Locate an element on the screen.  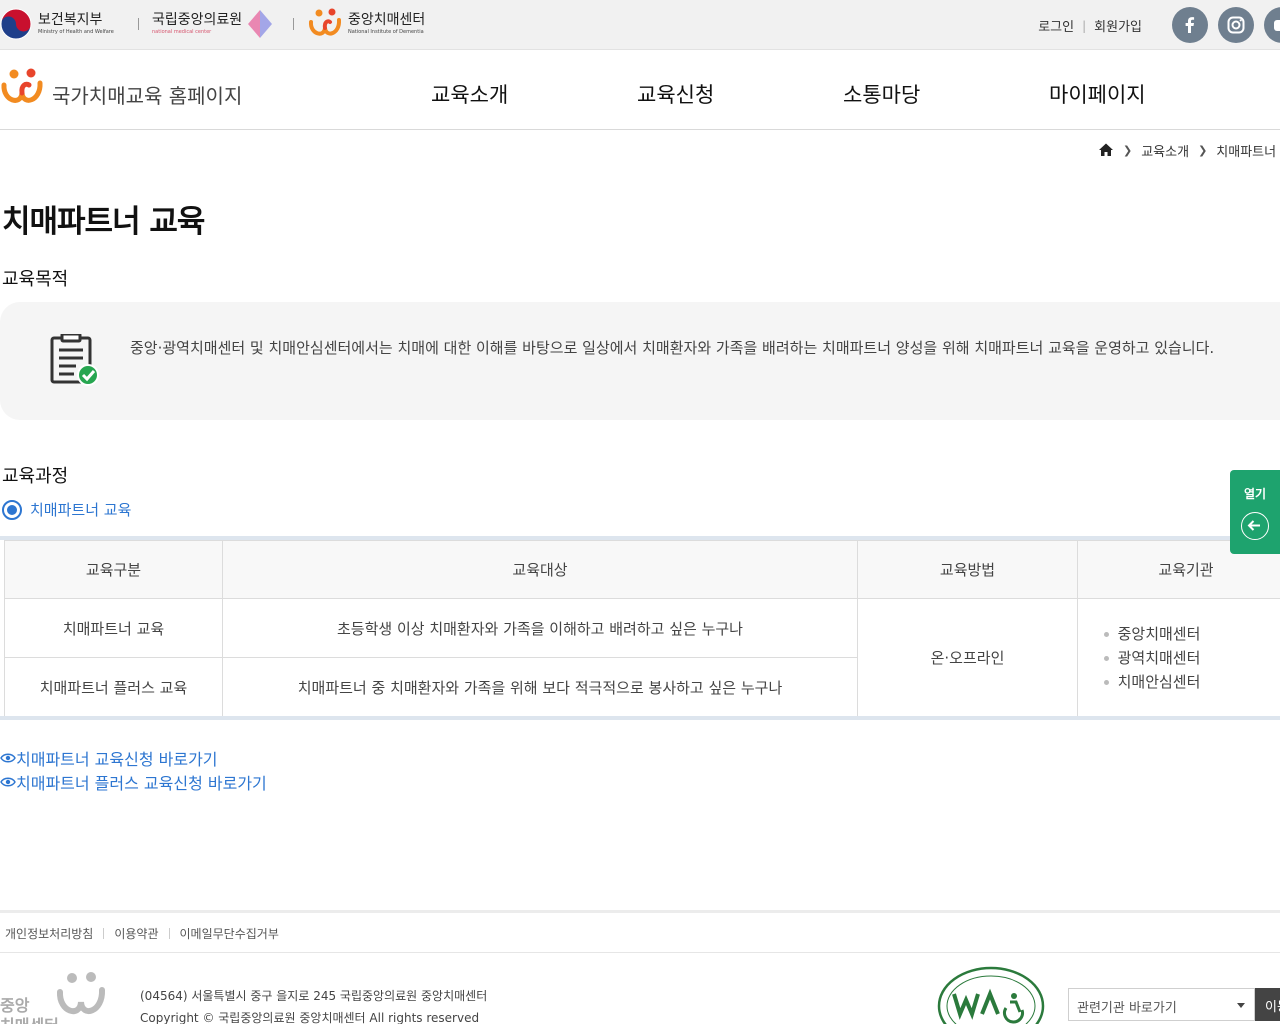
course-radio: 치매파트너 교육 is located at coordinates (66, 509).